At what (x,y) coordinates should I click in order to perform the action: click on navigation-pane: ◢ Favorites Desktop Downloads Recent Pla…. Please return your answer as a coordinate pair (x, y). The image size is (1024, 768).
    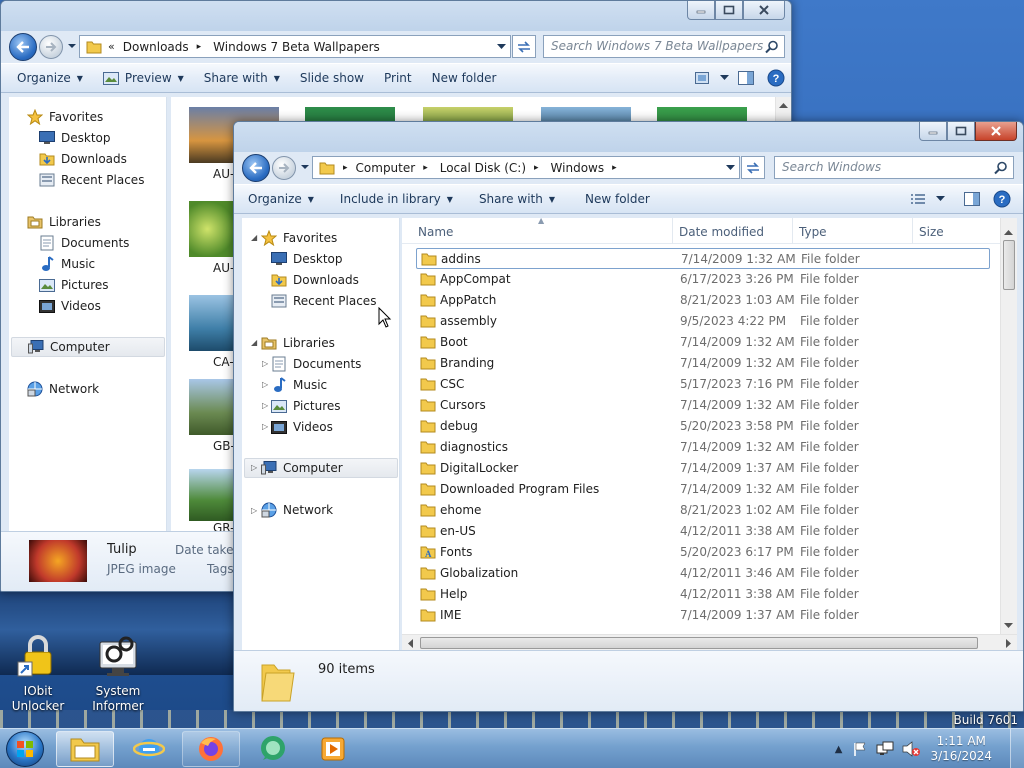
    Looking at the image, I should click on (321, 435).